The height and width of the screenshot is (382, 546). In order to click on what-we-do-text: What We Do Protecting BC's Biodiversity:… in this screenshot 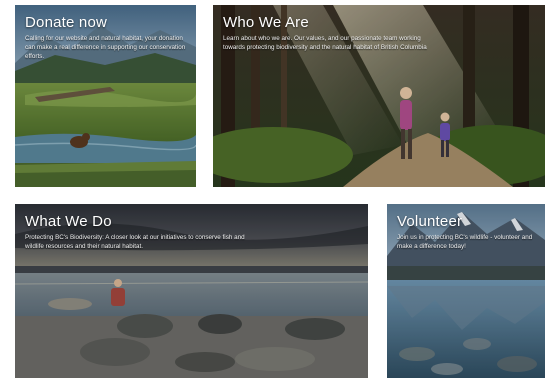, I will do `click(191, 232)`.